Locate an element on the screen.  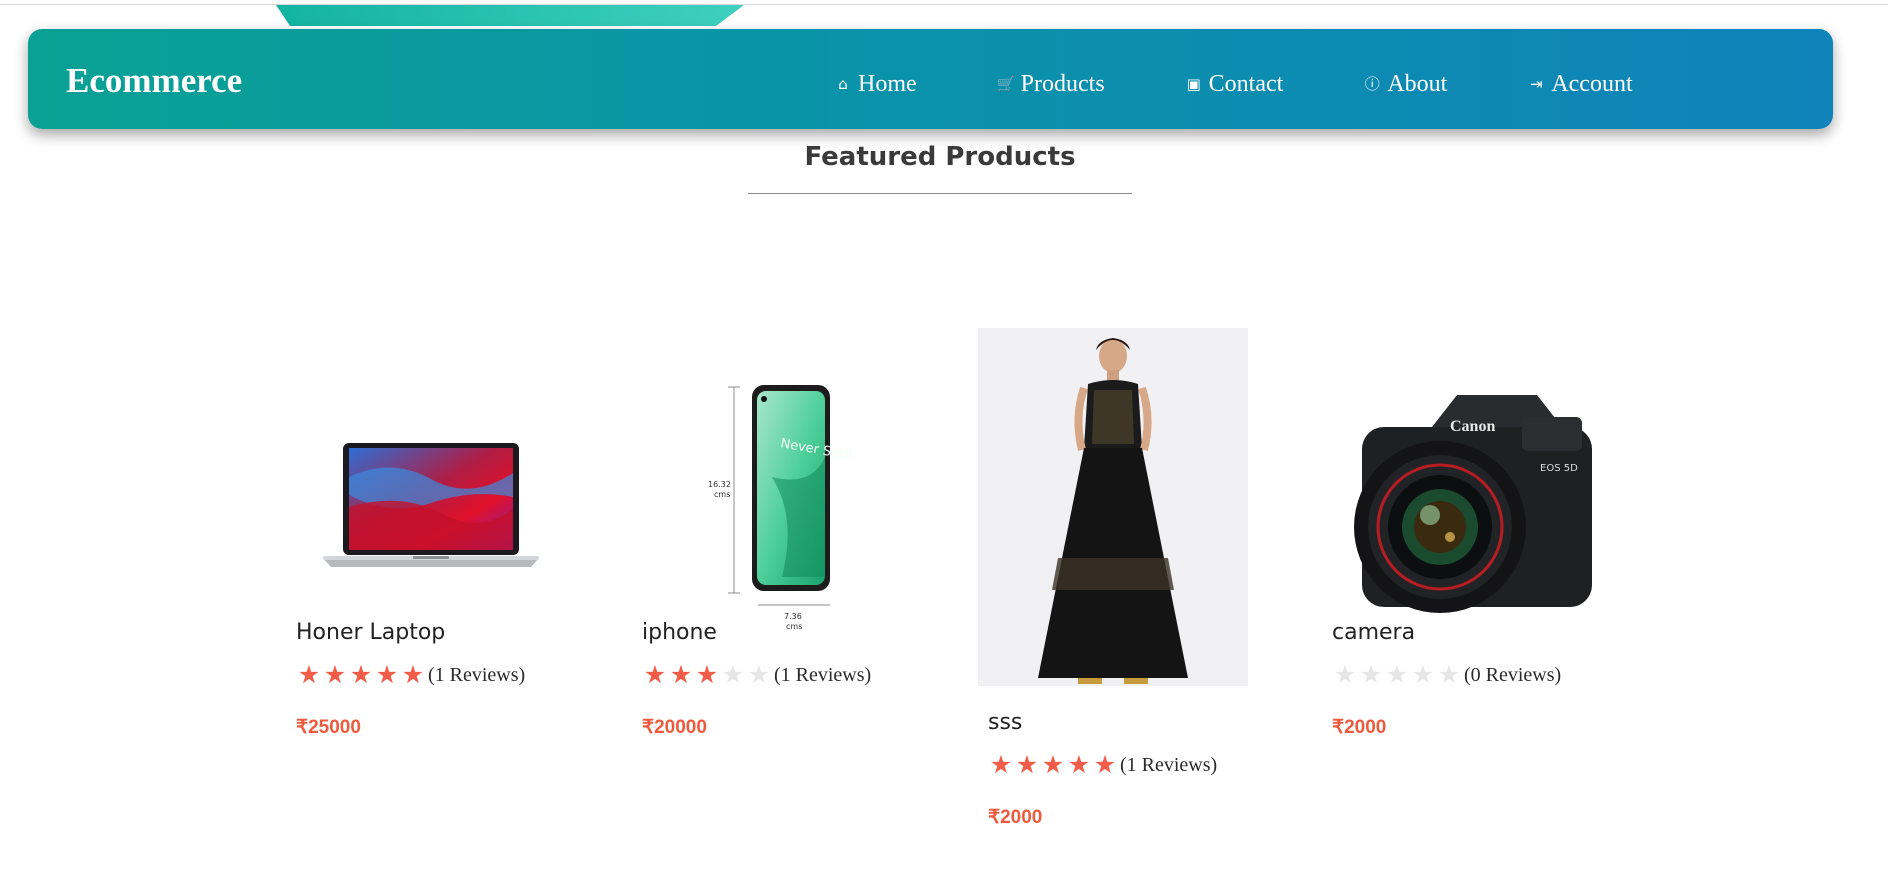
nav-products-link: 🛒 Products is located at coordinates (1051, 84).